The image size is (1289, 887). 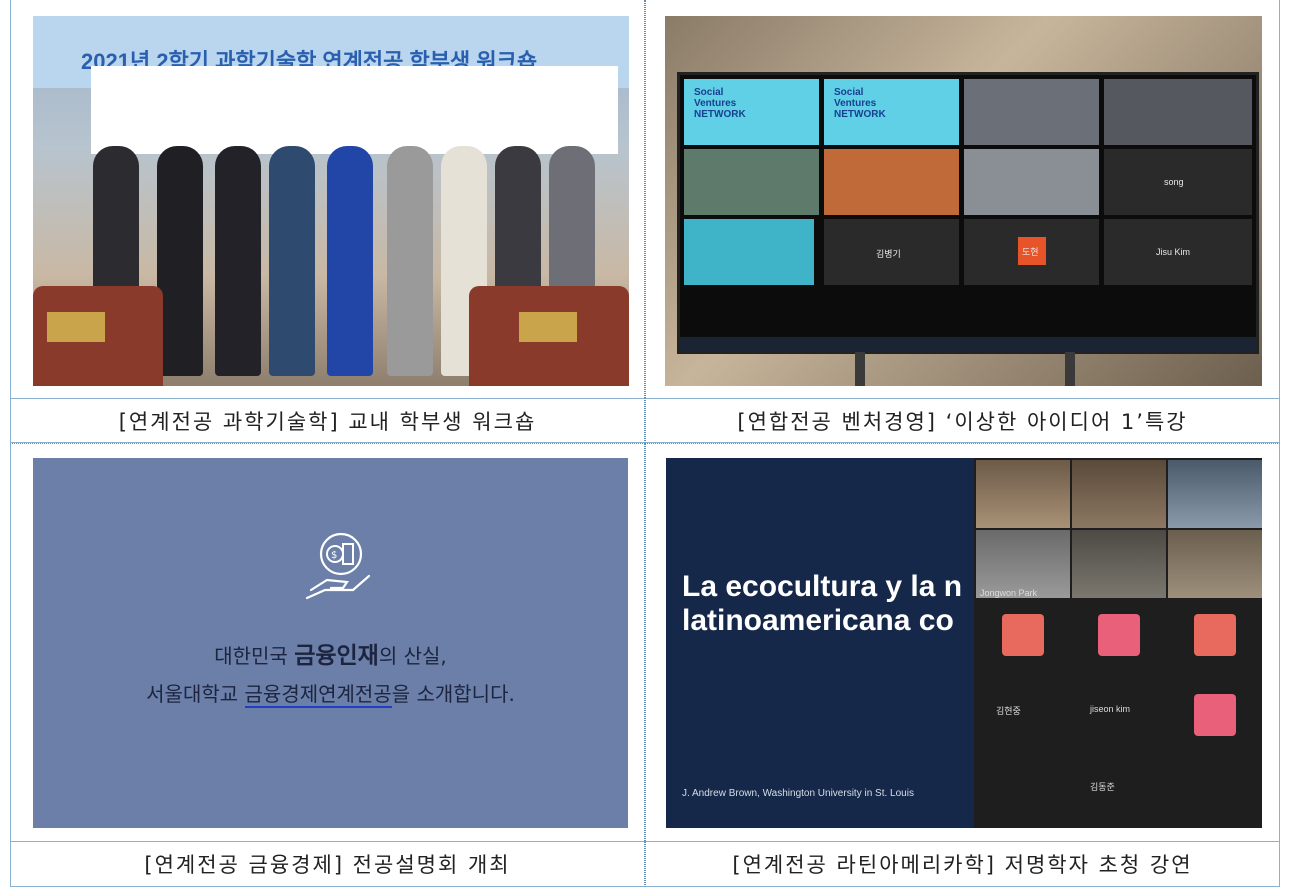 I want to click on caption-cell: [연계전공 금융경제] 전공설명회 개최, so click(x=327, y=864).